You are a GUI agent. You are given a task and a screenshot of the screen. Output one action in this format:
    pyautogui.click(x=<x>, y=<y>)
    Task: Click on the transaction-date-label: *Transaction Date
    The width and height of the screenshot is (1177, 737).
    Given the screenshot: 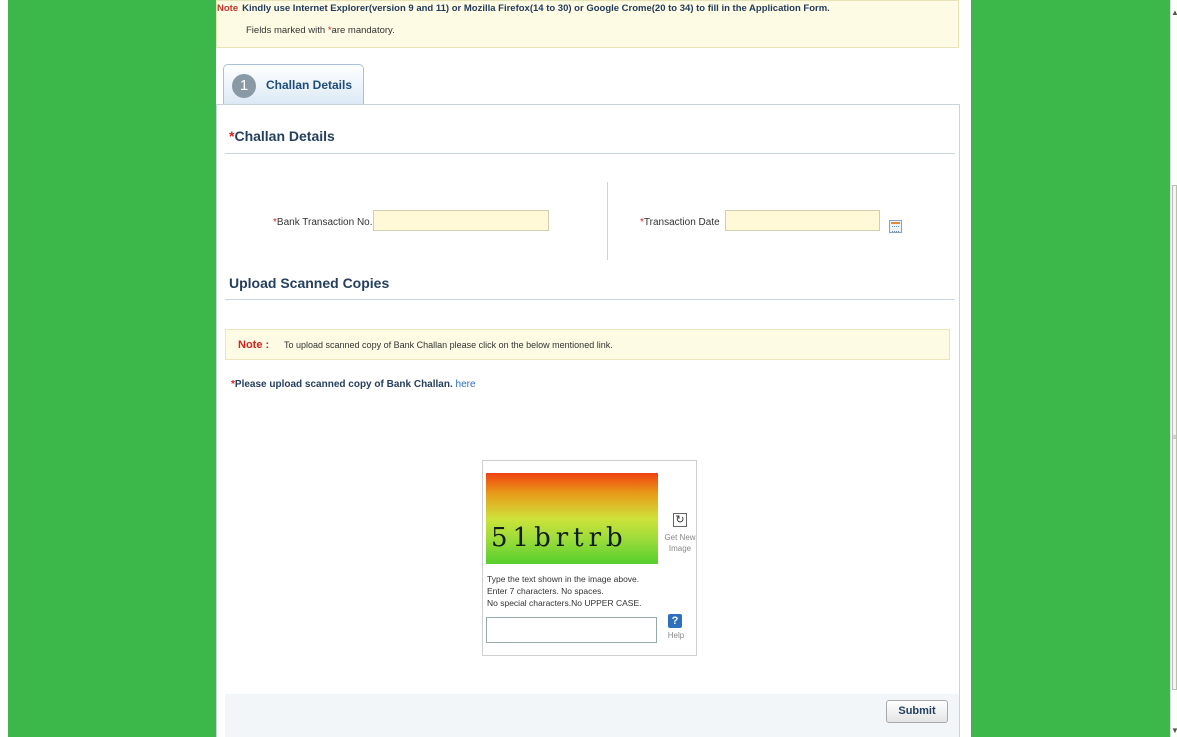 What is the action you would take?
    pyautogui.click(x=680, y=222)
    